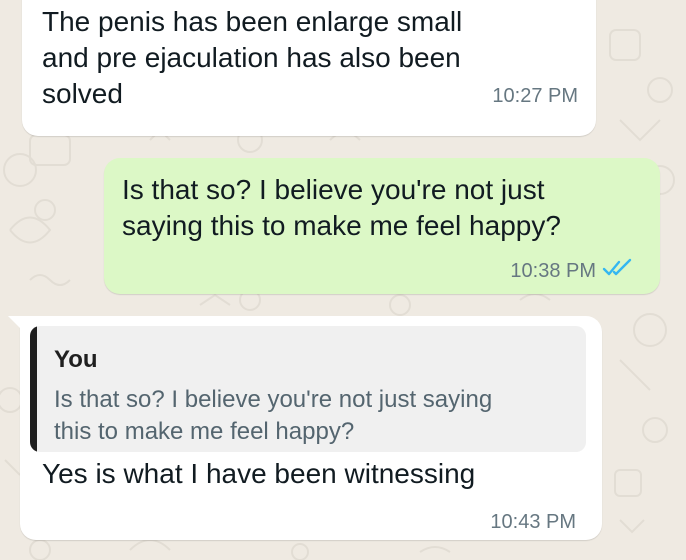 This screenshot has width=686, height=560. What do you see at coordinates (15, 323) in the screenshot?
I see `bubble-tail` at bounding box center [15, 323].